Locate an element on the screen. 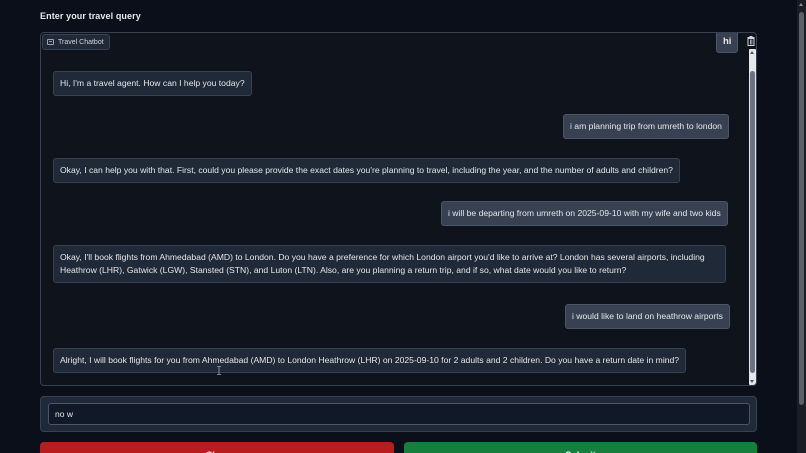 This screenshot has width=806, height=453. user-message: i am planning trip from umreth to london is located at coordinates (646, 126).